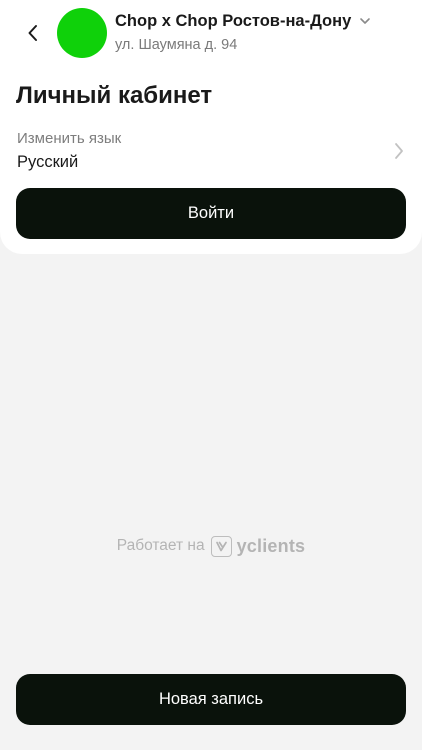 The width and height of the screenshot is (422, 750). Describe the element at coordinates (271, 546) in the screenshot. I see `yclients-brand: yclients` at that location.